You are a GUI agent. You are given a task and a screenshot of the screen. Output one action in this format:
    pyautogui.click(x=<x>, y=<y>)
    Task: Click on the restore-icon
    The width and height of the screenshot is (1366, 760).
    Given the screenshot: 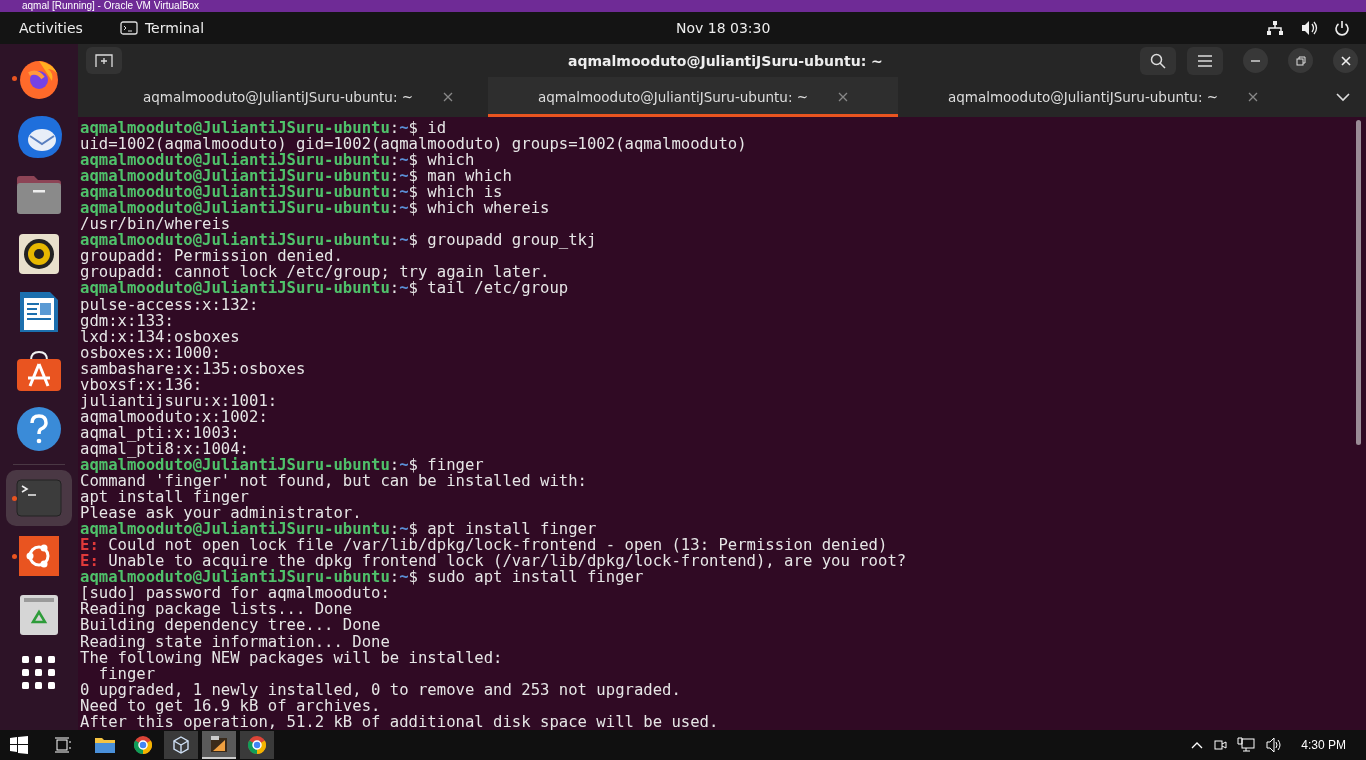 What is the action you would take?
    pyautogui.click(x=1300, y=60)
    